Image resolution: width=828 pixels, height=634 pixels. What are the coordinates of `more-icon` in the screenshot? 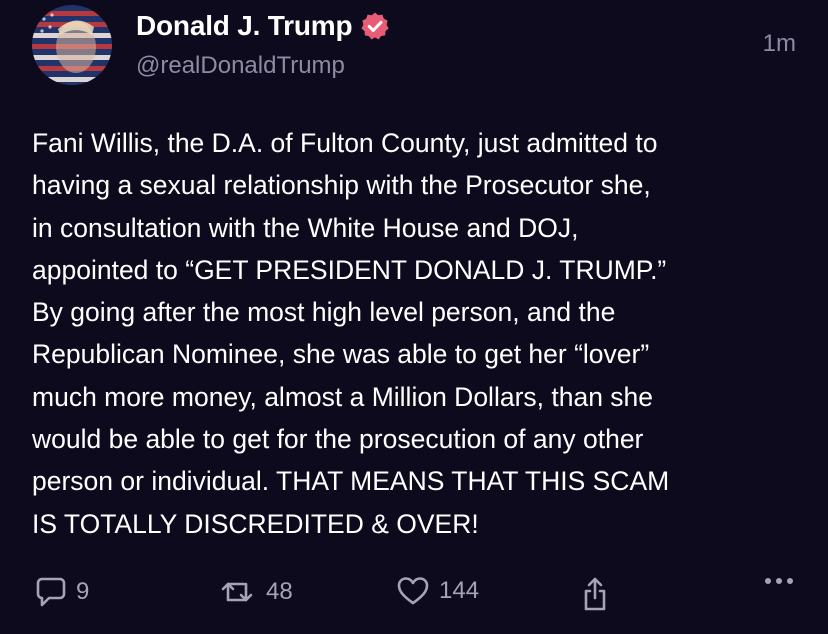 It's located at (779, 581).